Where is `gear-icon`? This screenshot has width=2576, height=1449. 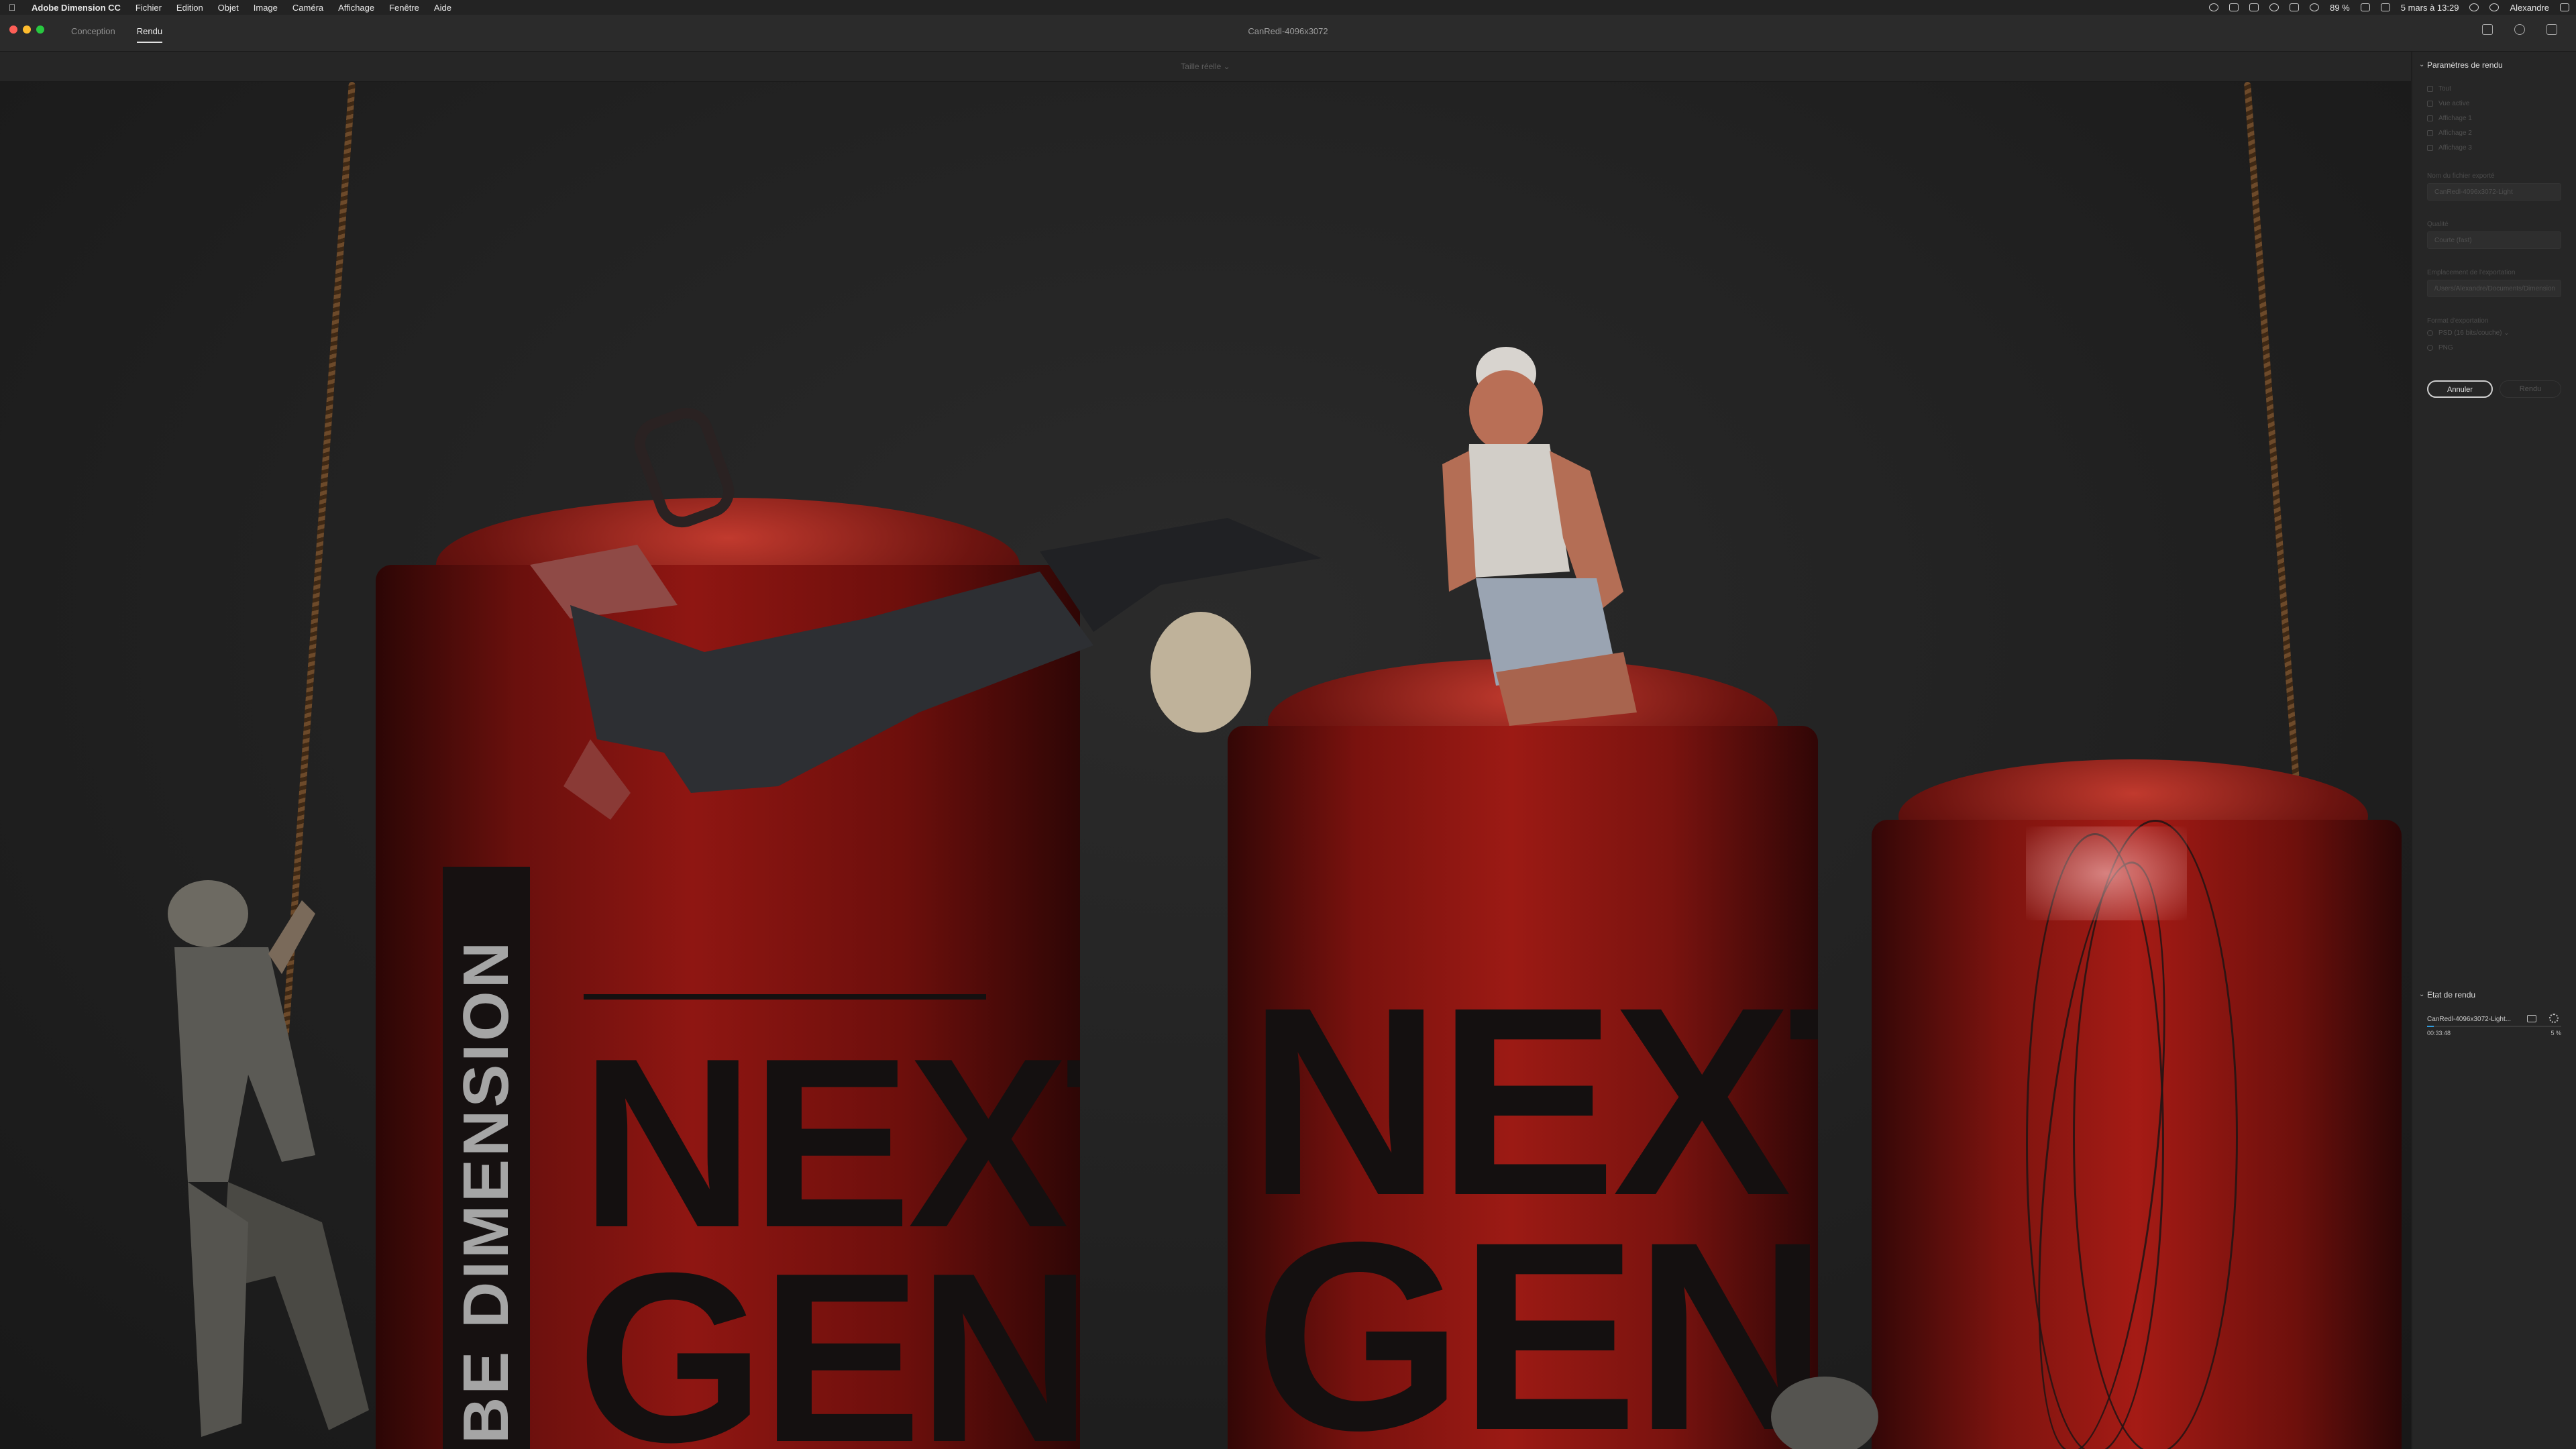
gear-icon is located at coordinates (2554, 1018).